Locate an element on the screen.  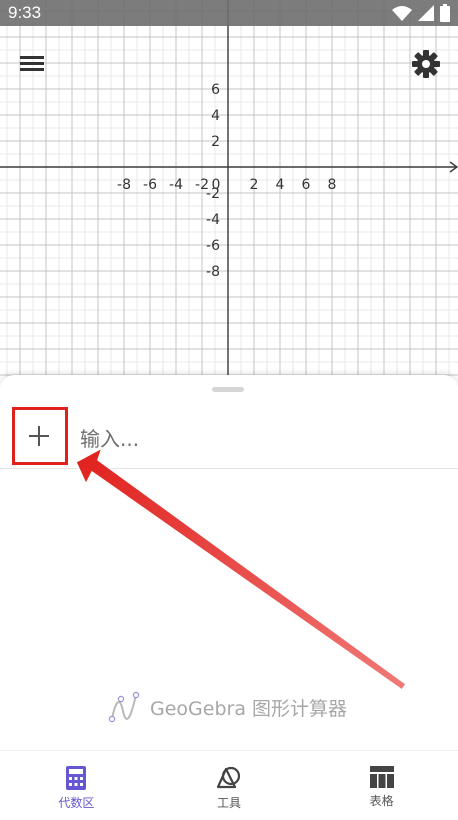
x-tick-label: 2 is located at coordinates (254, 185).